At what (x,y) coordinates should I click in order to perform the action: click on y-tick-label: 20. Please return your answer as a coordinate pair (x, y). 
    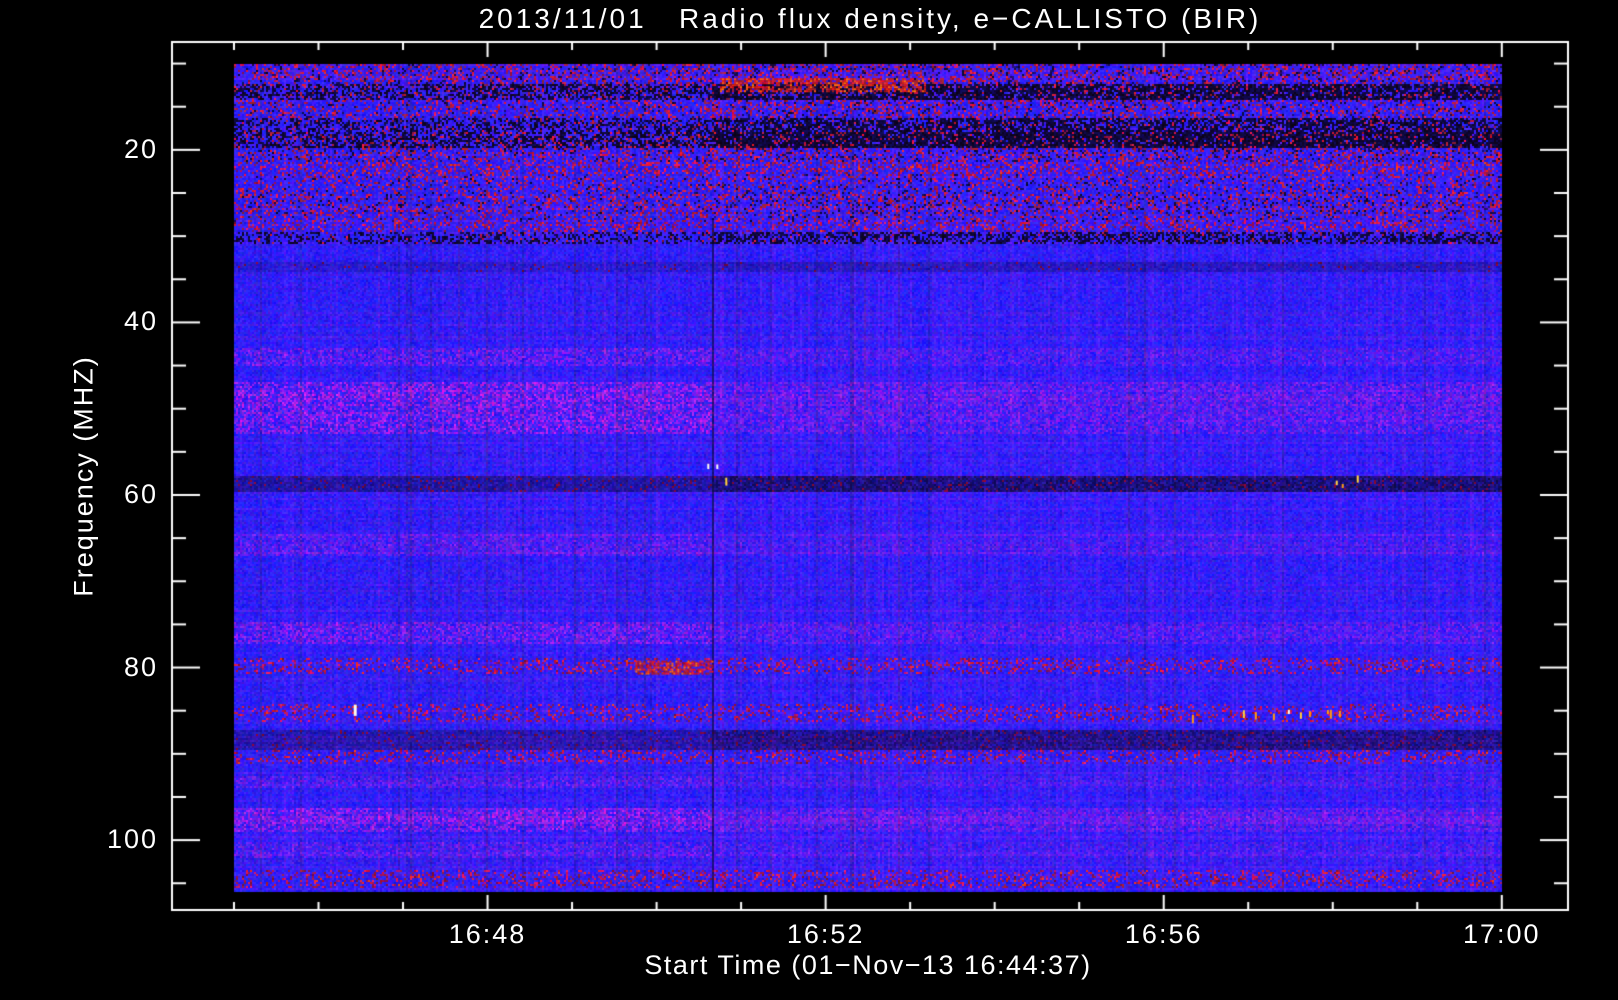
    Looking at the image, I should click on (140, 148).